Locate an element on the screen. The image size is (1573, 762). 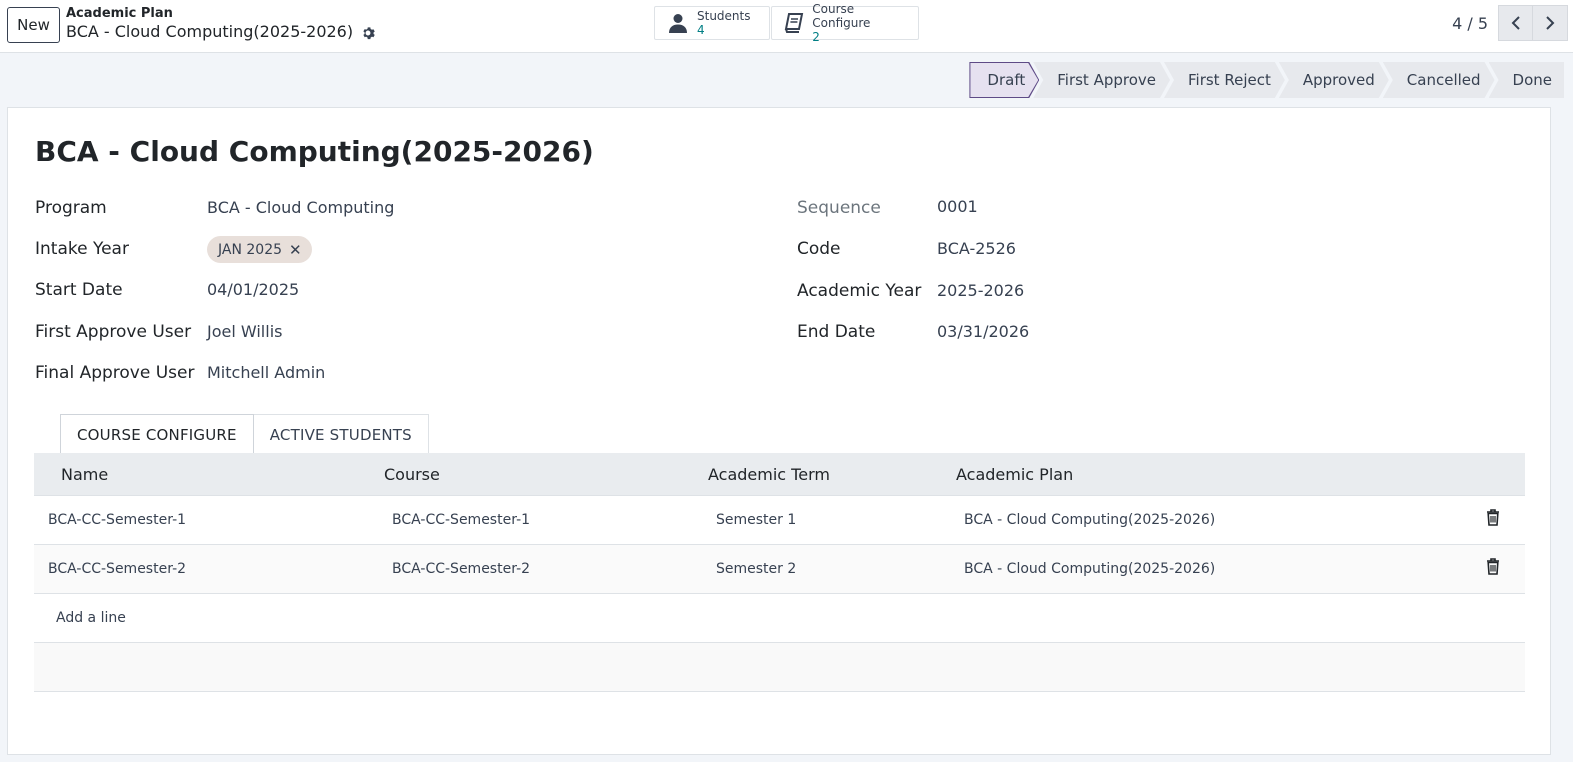
close-icon: ✕ is located at coordinates (295, 250).